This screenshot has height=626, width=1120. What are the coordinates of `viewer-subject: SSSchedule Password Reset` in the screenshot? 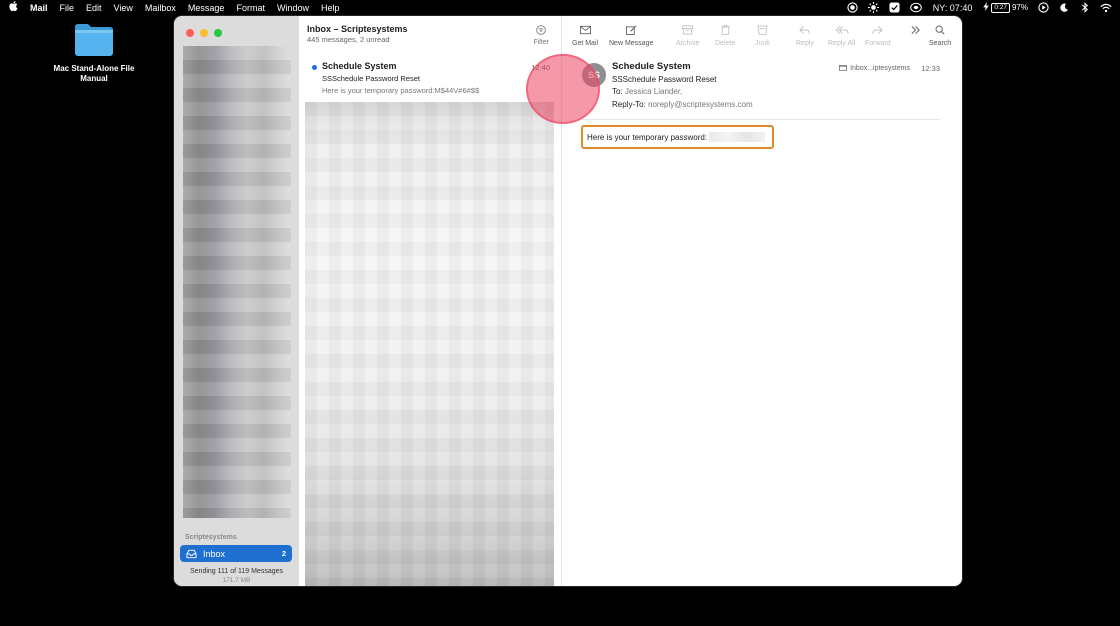 It's located at (664, 79).